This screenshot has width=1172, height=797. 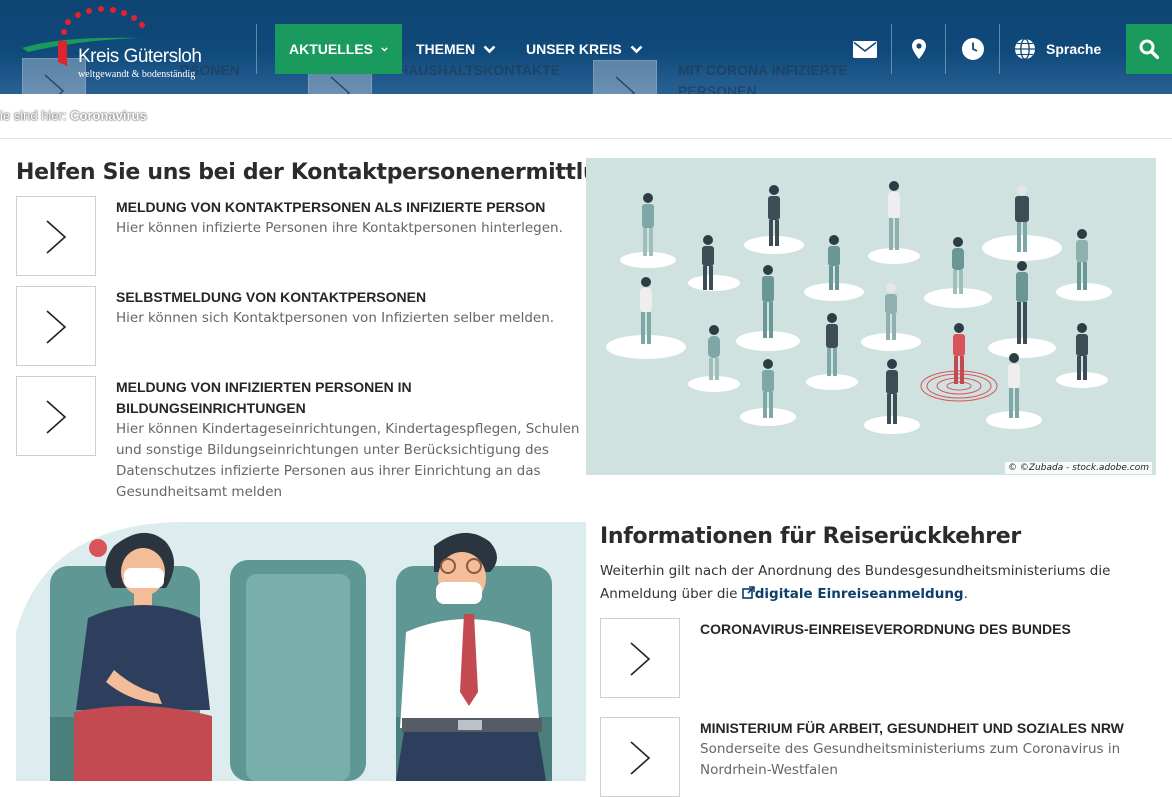 What do you see at coordinates (137, 74) in the screenshot?
I see `logo-subtitle: weltgewandt & bodenständig` at bounding box center [137, 74].